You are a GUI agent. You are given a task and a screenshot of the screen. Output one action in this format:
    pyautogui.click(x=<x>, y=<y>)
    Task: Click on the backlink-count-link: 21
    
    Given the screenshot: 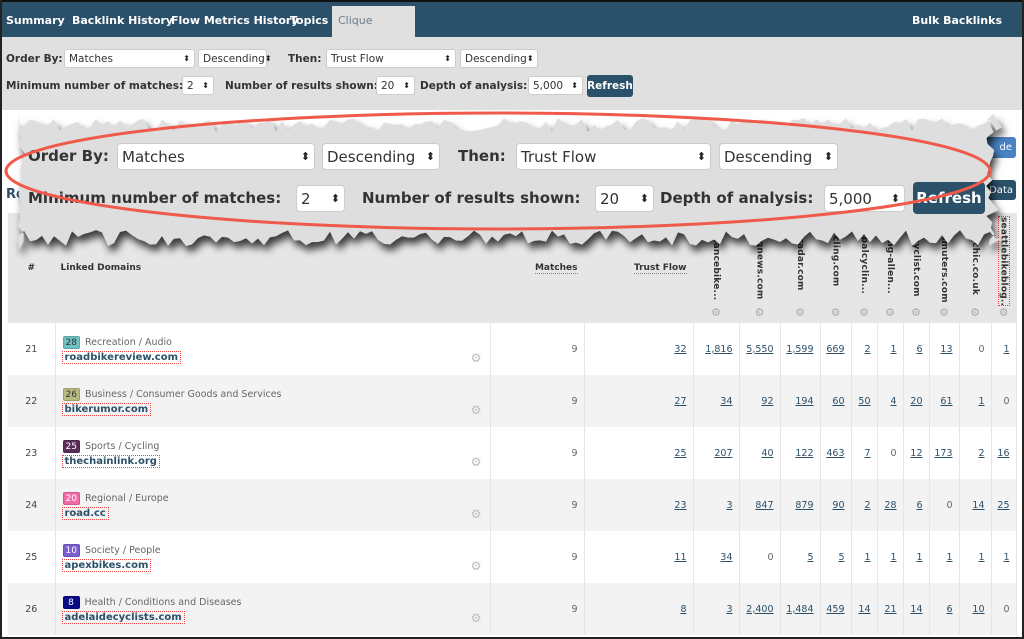 What is the action you would take?
    pyautogui.click(x=890, y=609)
    